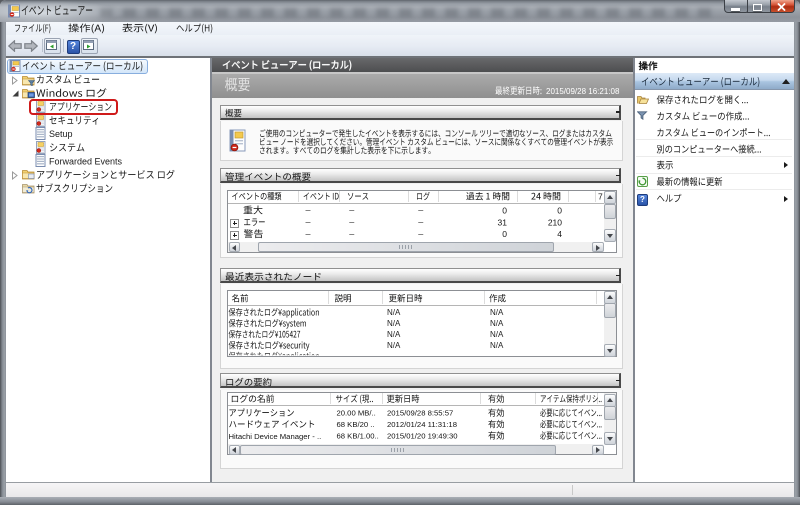 This screenshot has width=800, height=505. I want to click on svg-text: 2015/01/20 19:49:30, so click(422, 435).